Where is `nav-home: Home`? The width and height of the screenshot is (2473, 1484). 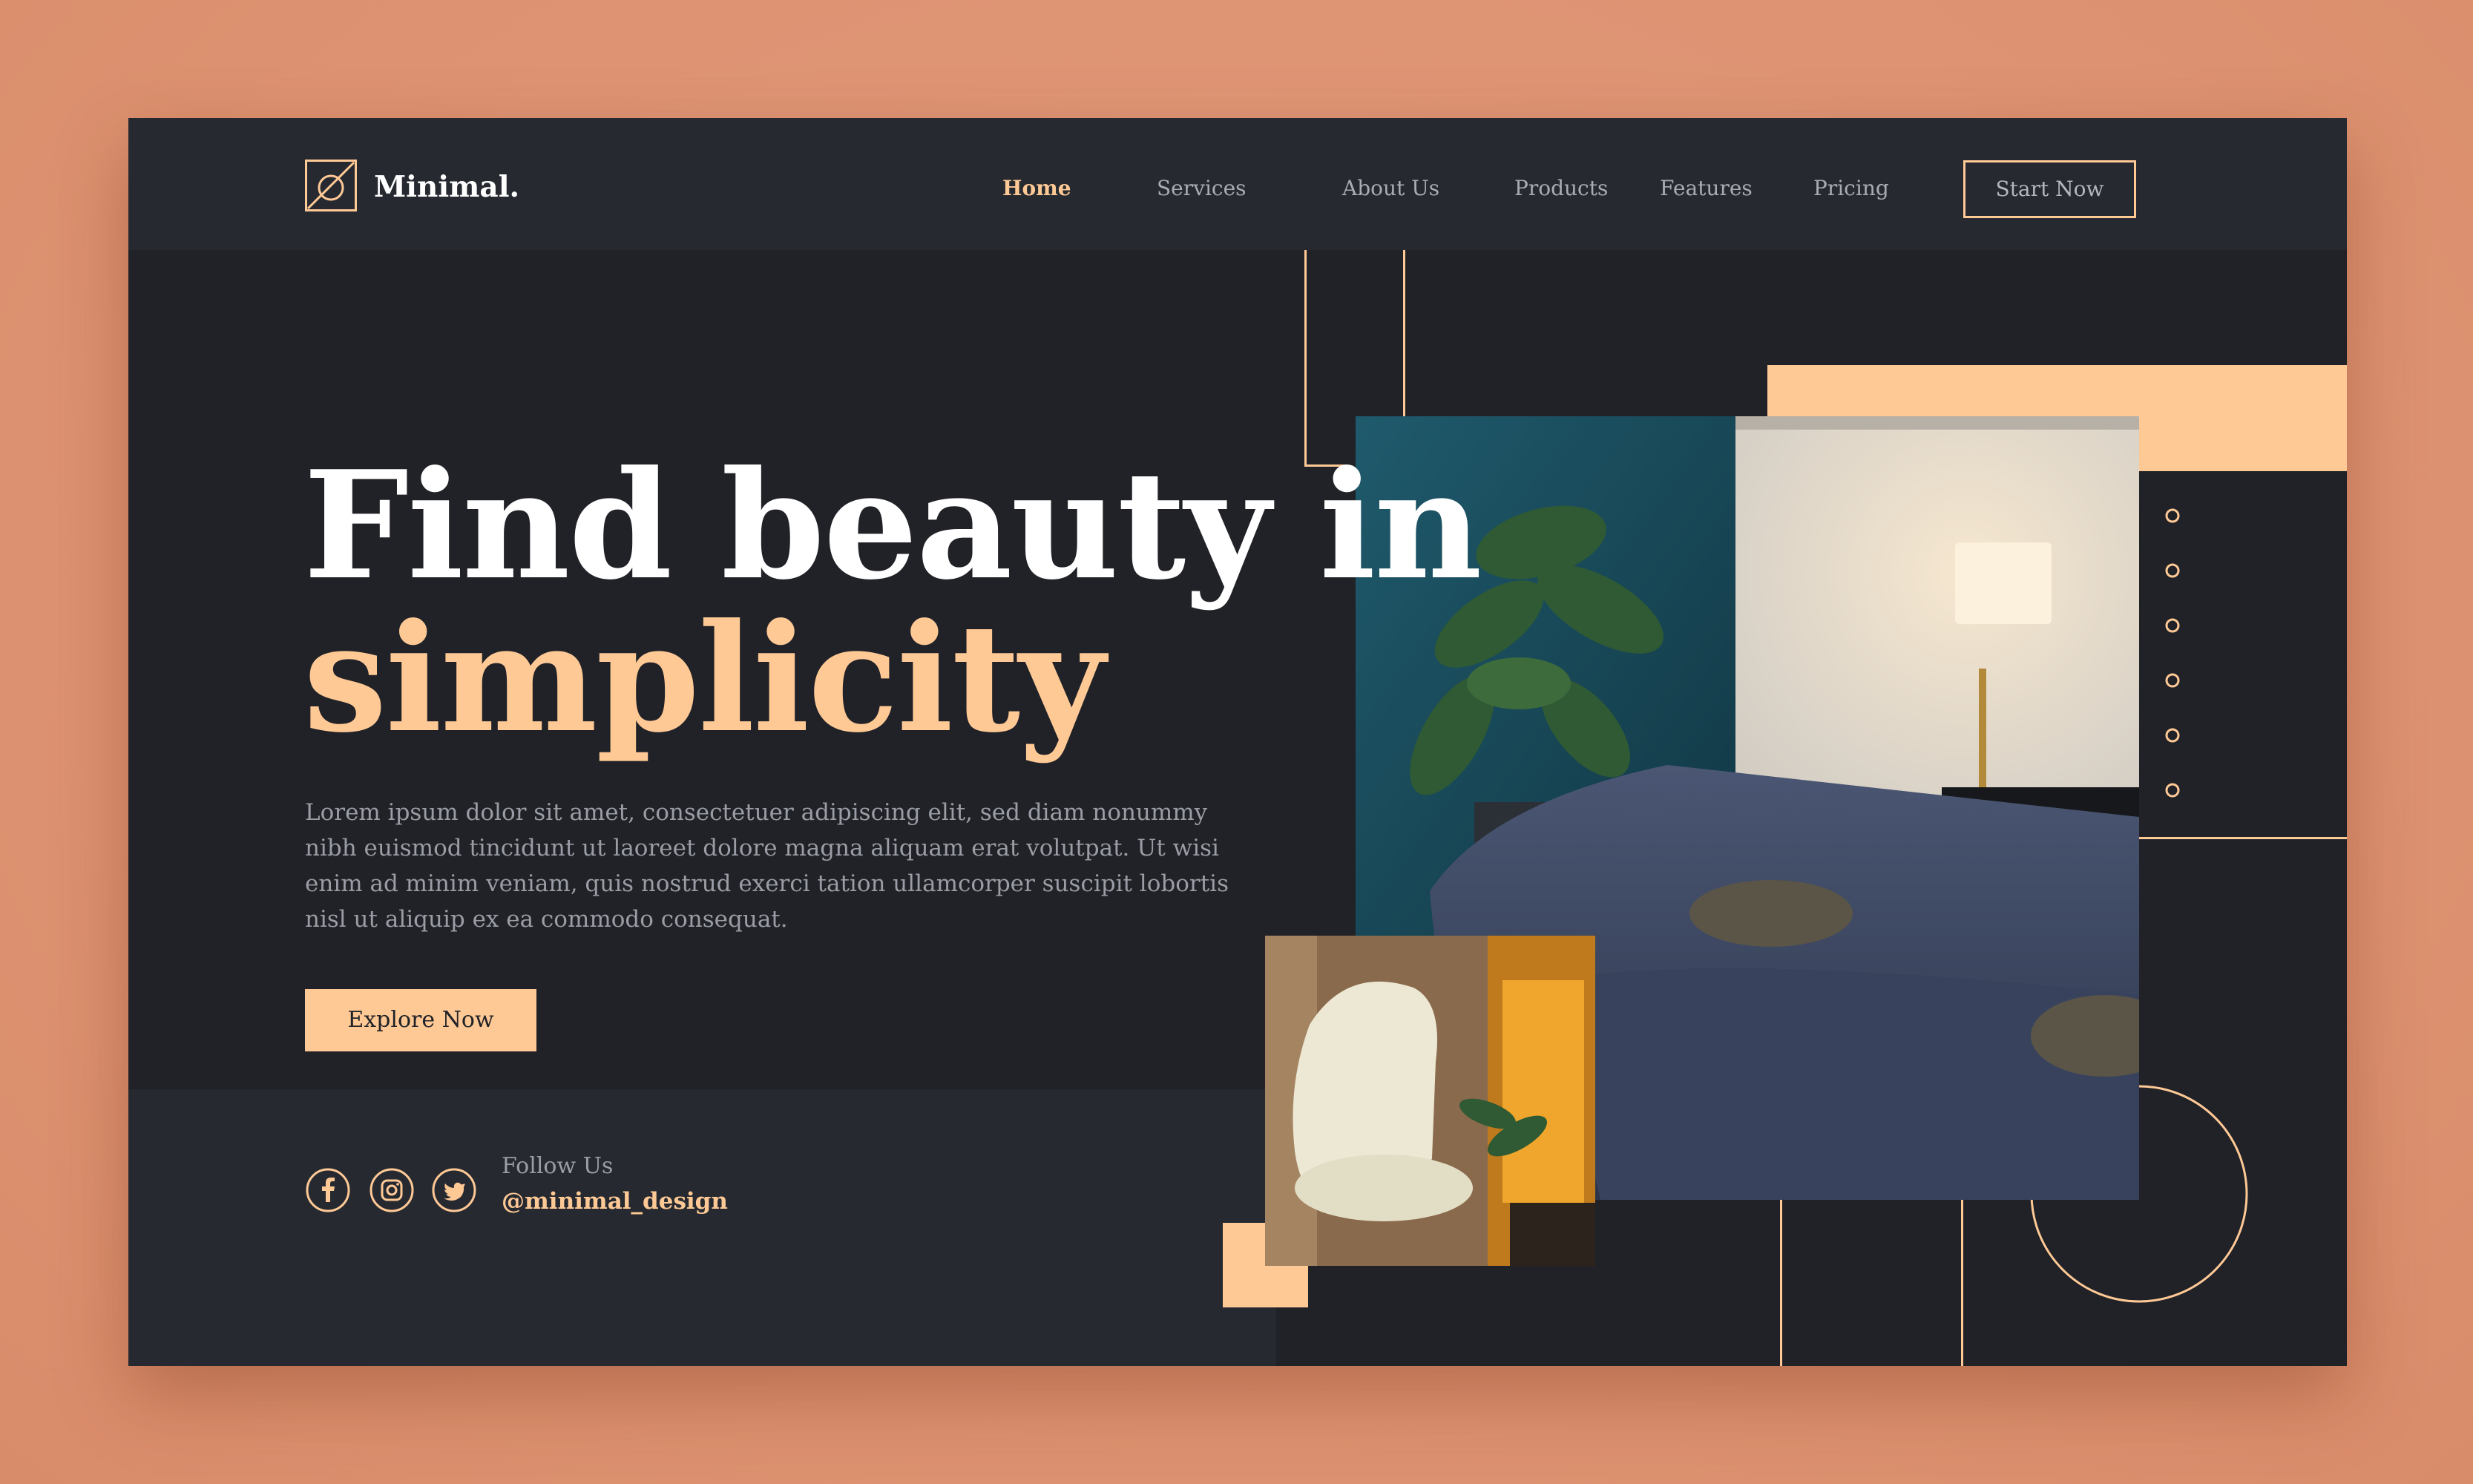
nav-home: Home is located at coordinates (1036, 188).